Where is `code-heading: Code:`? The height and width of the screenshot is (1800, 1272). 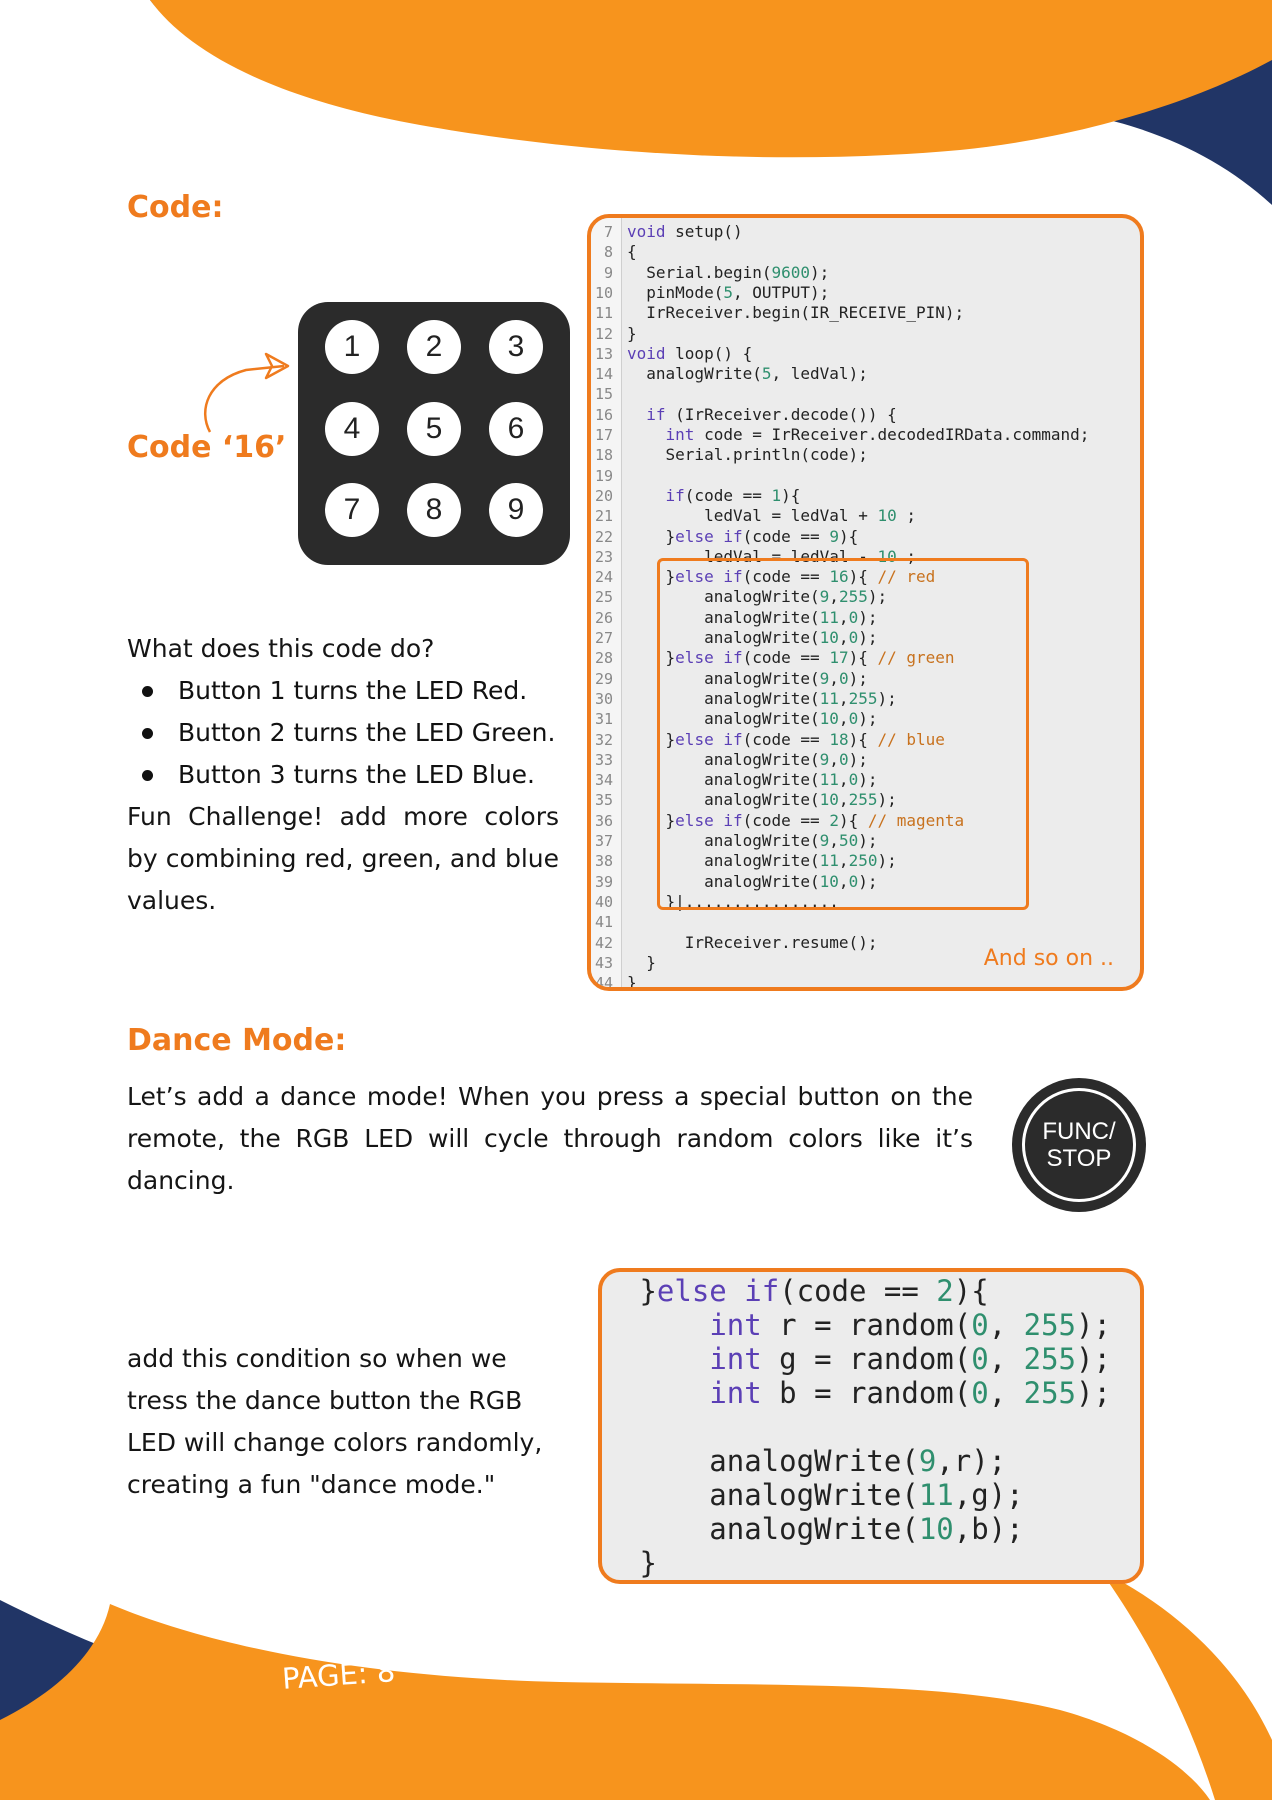 code-heading: Code: is located at coordinates (175, 207).